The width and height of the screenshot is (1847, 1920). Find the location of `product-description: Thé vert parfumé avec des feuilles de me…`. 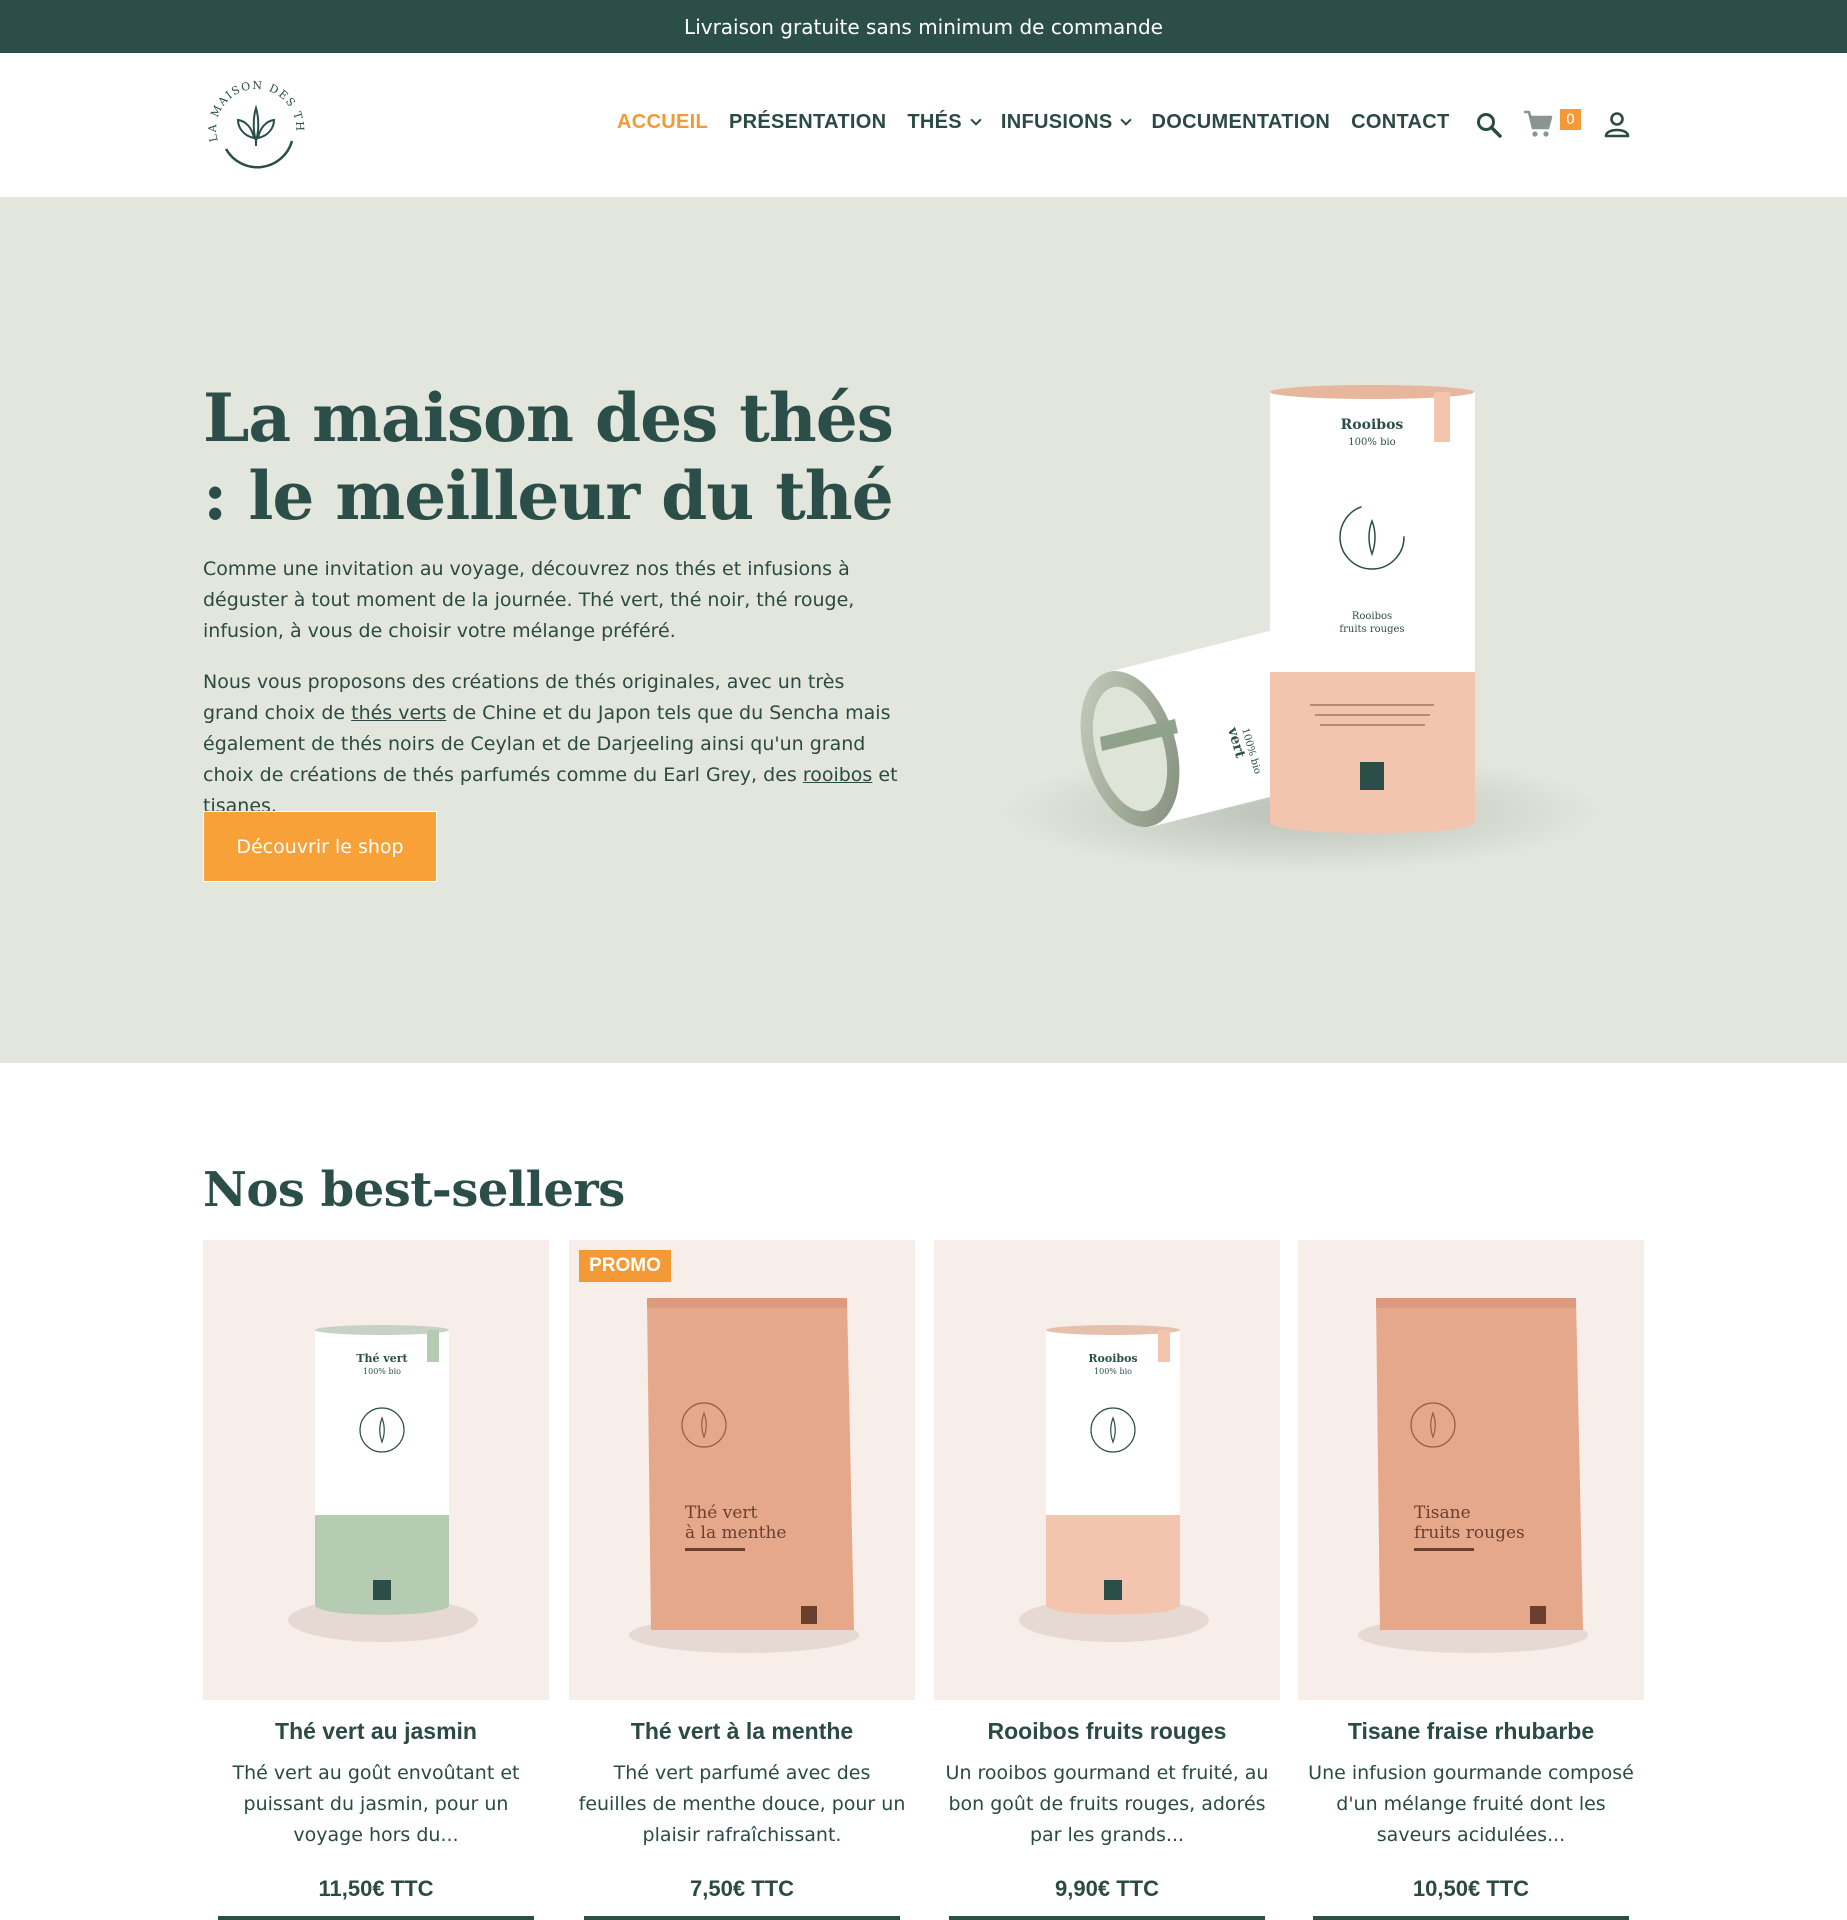

product-description: Thé vert parfumé avec des feuilles de me… is located at coordinates (742, 1804).